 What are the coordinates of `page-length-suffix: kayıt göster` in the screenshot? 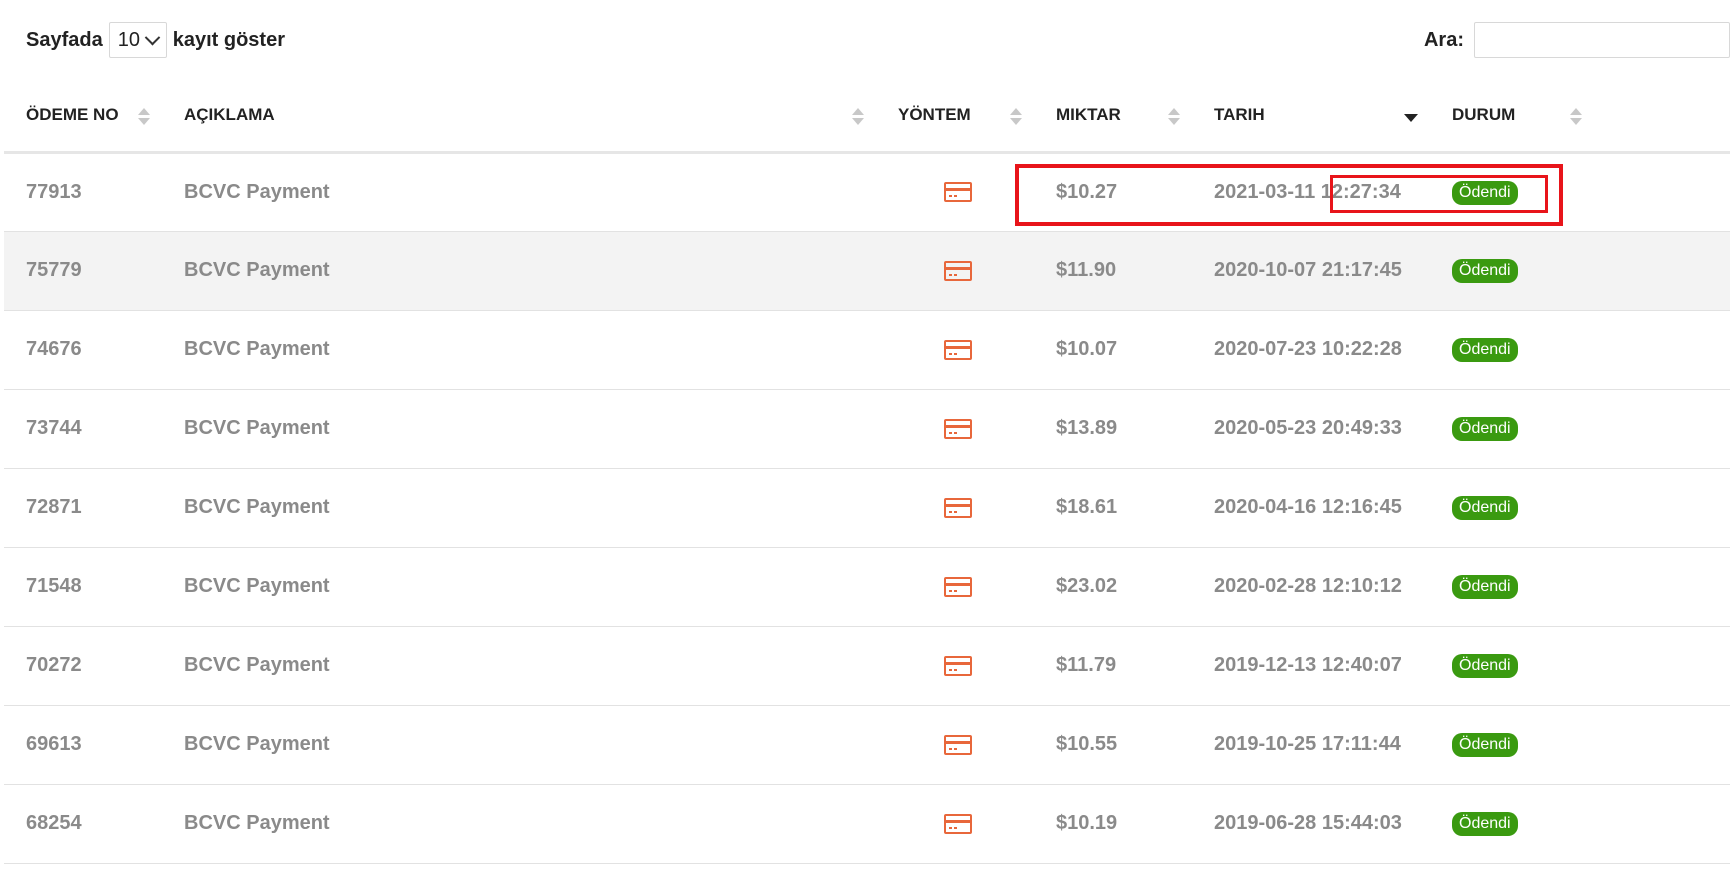 It's located at (228, 39).